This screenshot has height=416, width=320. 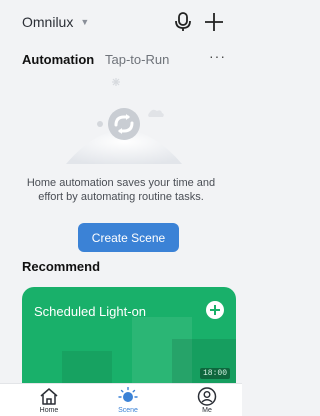 What do you see at coordinates (214, 22) in the screenshot?
I see `plus-icon` at bounding box center [214, 22].